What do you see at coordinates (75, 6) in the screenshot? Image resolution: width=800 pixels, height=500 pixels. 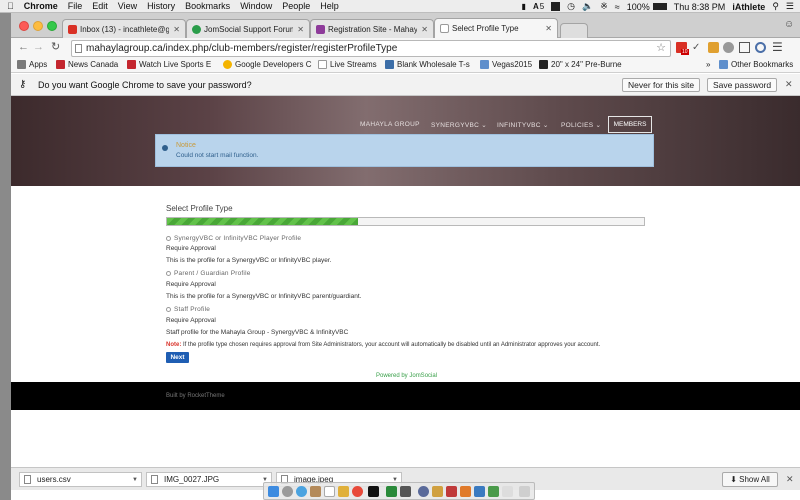 I see `menu-file: File` at bounding box center [75, 6].